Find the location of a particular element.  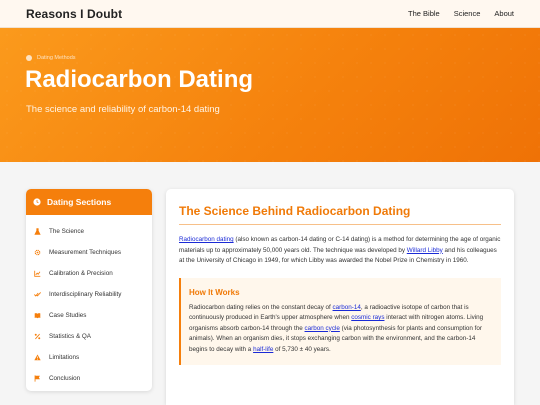

chart-icon is located at coordinates (37, 273).